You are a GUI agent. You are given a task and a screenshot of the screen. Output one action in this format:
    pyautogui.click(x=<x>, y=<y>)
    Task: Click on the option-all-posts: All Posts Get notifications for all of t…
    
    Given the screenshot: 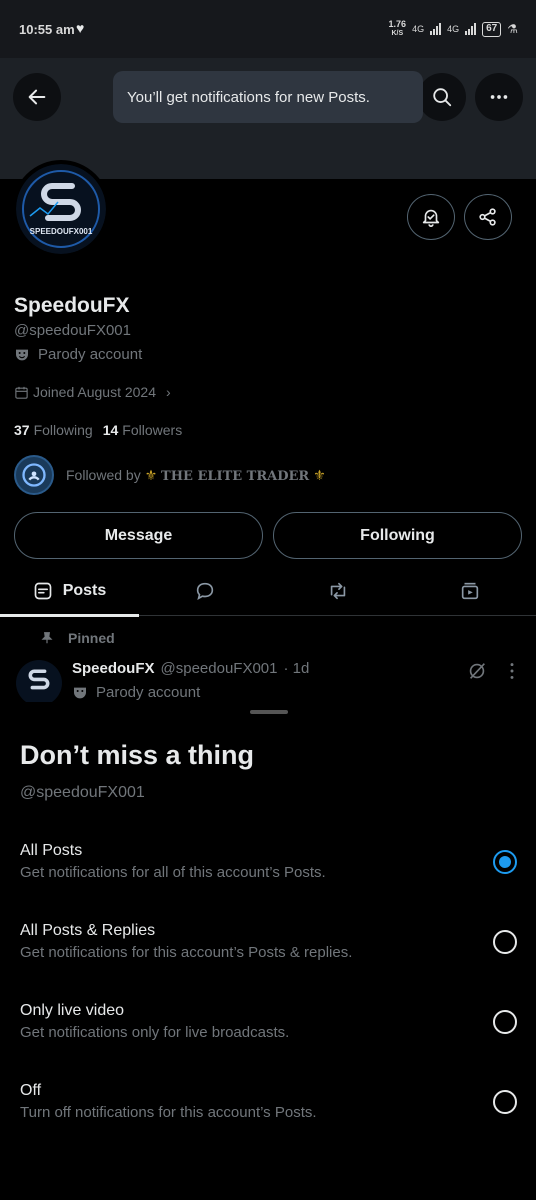 What is the action you would take?
    pyautogui.click(x=268, y=878)
    